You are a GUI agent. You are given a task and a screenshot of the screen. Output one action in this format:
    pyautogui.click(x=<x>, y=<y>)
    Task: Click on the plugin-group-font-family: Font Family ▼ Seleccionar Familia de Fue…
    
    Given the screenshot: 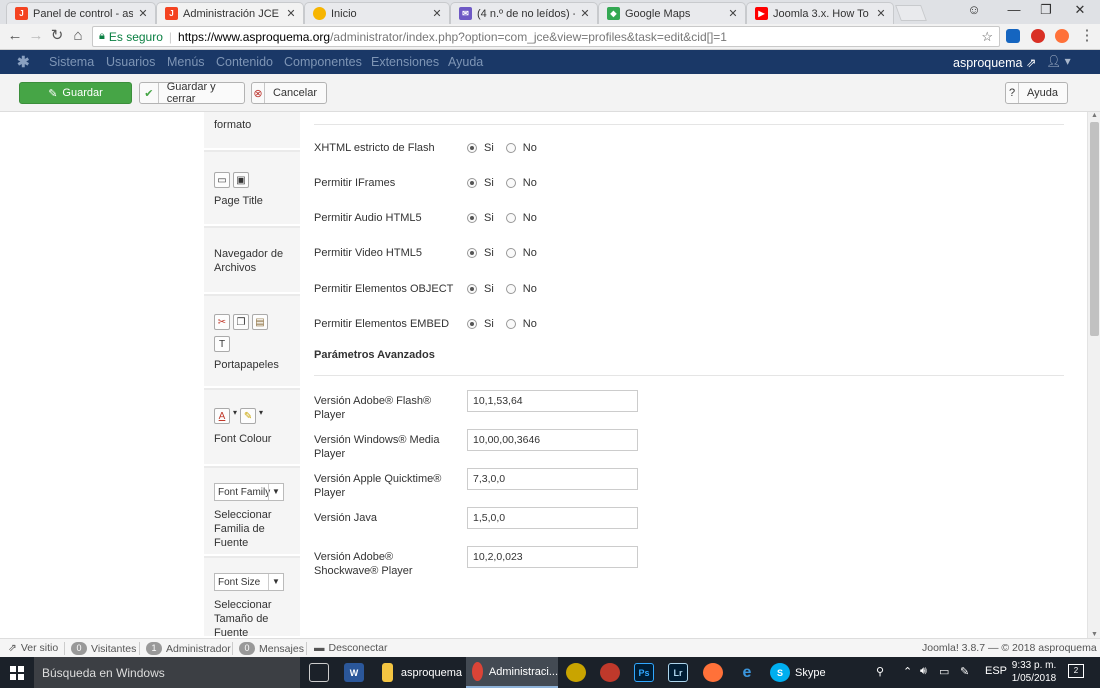 What is the action you would take?
    pyautogui.click(x=252, y=512)
    